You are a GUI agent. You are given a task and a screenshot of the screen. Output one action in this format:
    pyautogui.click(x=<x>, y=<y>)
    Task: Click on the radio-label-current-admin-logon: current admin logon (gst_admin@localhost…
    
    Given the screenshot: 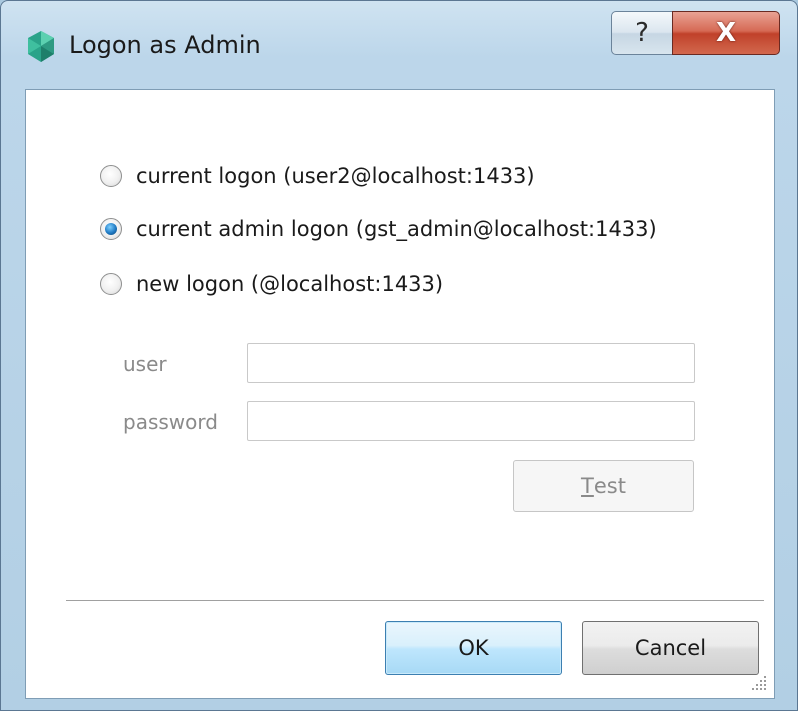 What is the action you would take?
    pyautogui.click(x=396, y=229)
    